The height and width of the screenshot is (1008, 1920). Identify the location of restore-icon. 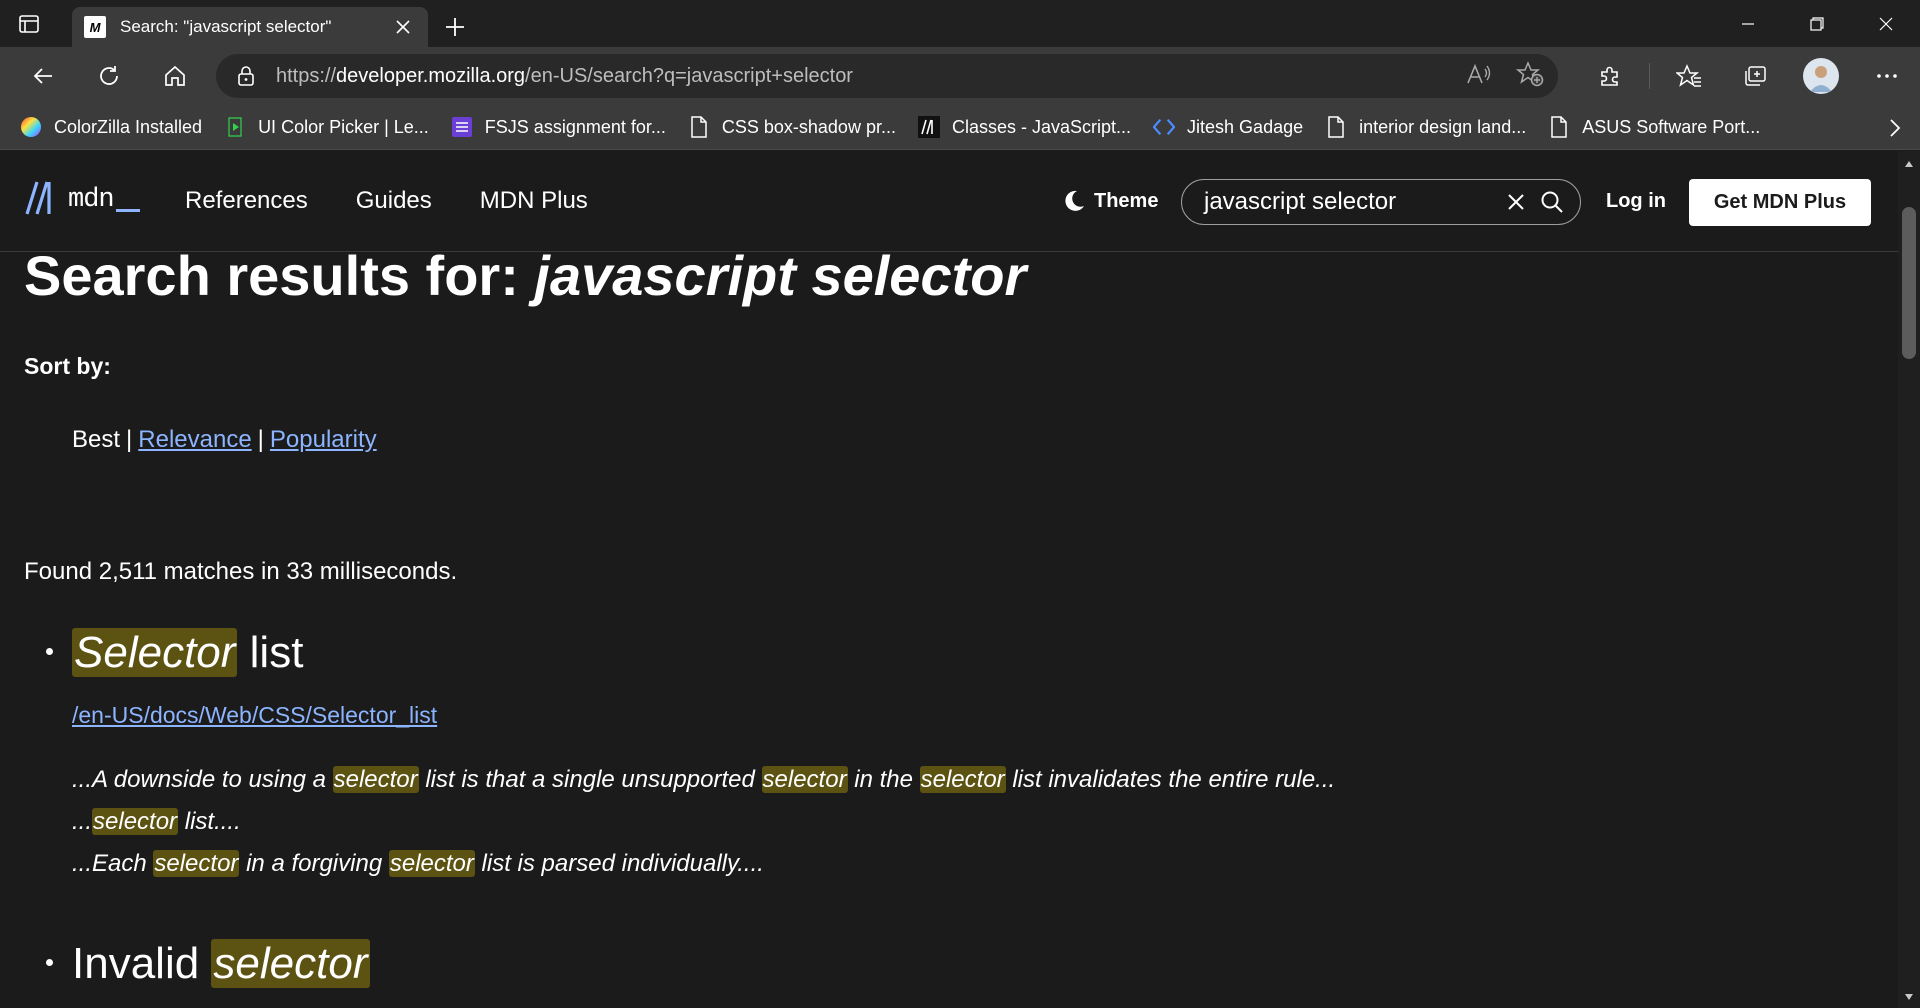
(1816, 23).